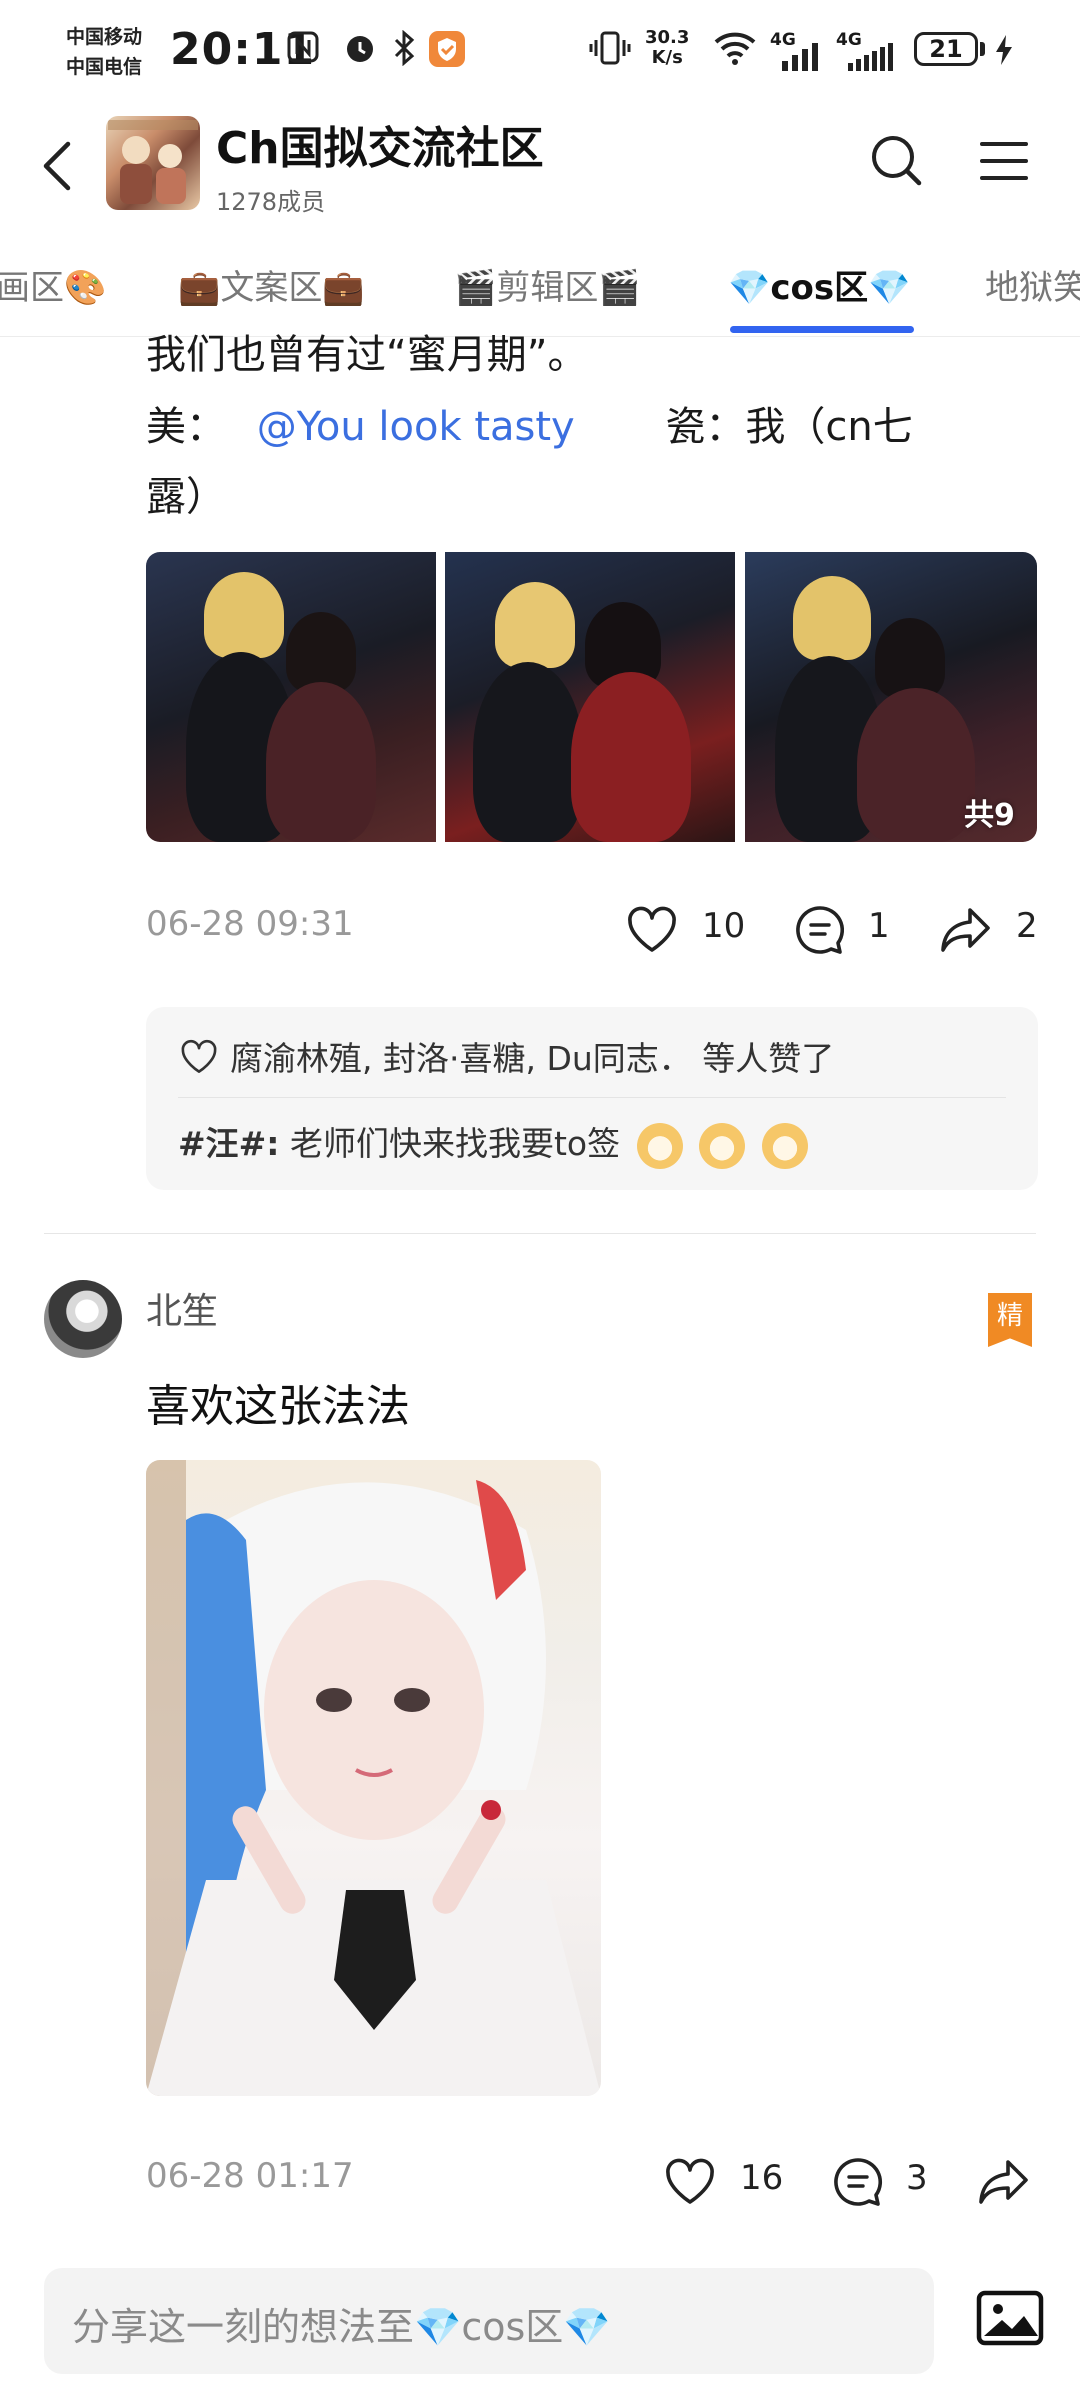 This screenshot has height=2400, width=1080. What do you see at coordinates (250, 924) in the screenshot?
I see `post1-timestamp: 06-28 09:31` at bounding box center [250, 924].